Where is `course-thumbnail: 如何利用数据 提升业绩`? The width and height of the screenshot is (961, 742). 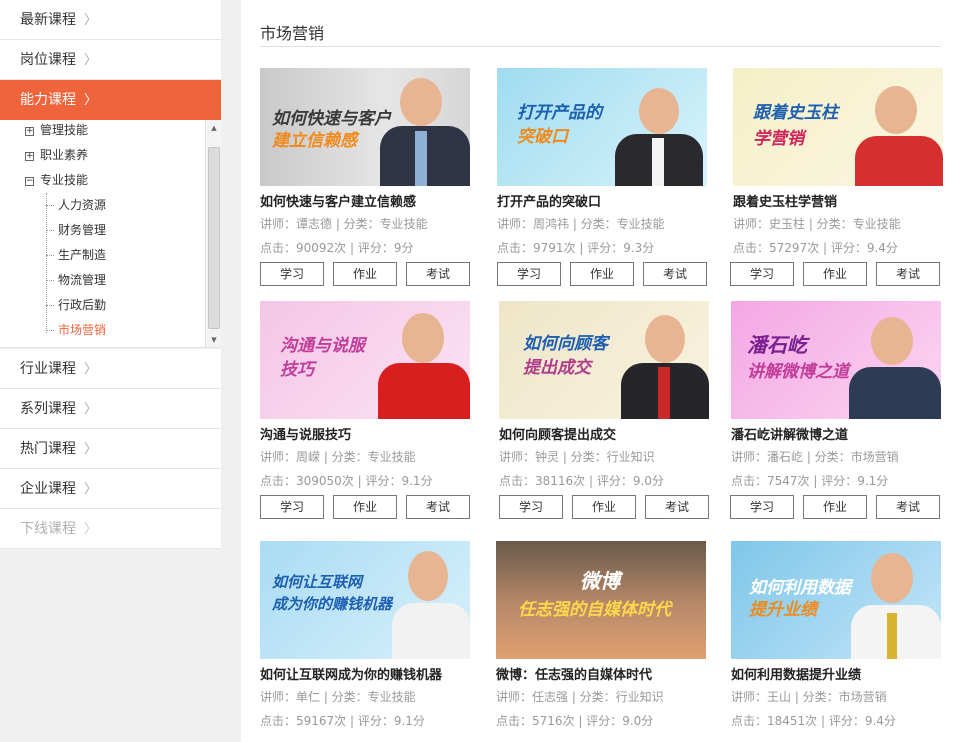
course-thumbnail: 如何利用数据 提升业绩 is located at coordinates (836, 600).